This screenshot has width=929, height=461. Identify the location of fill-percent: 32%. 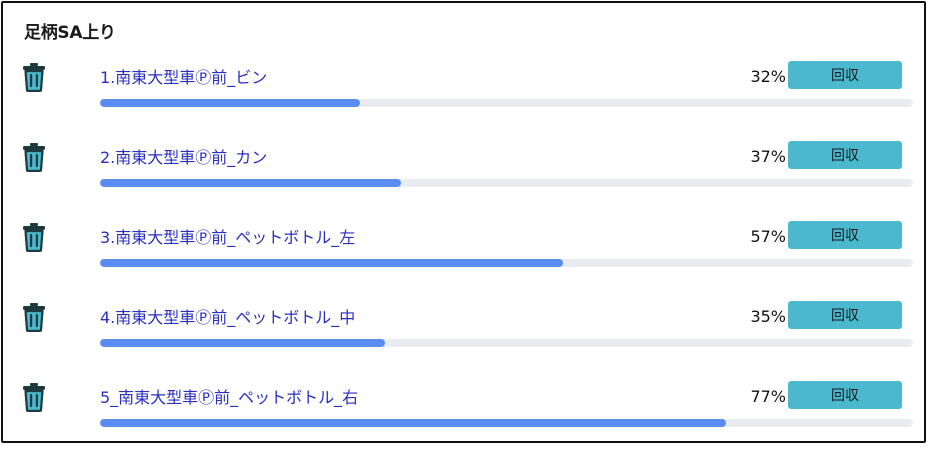
(768, 76).